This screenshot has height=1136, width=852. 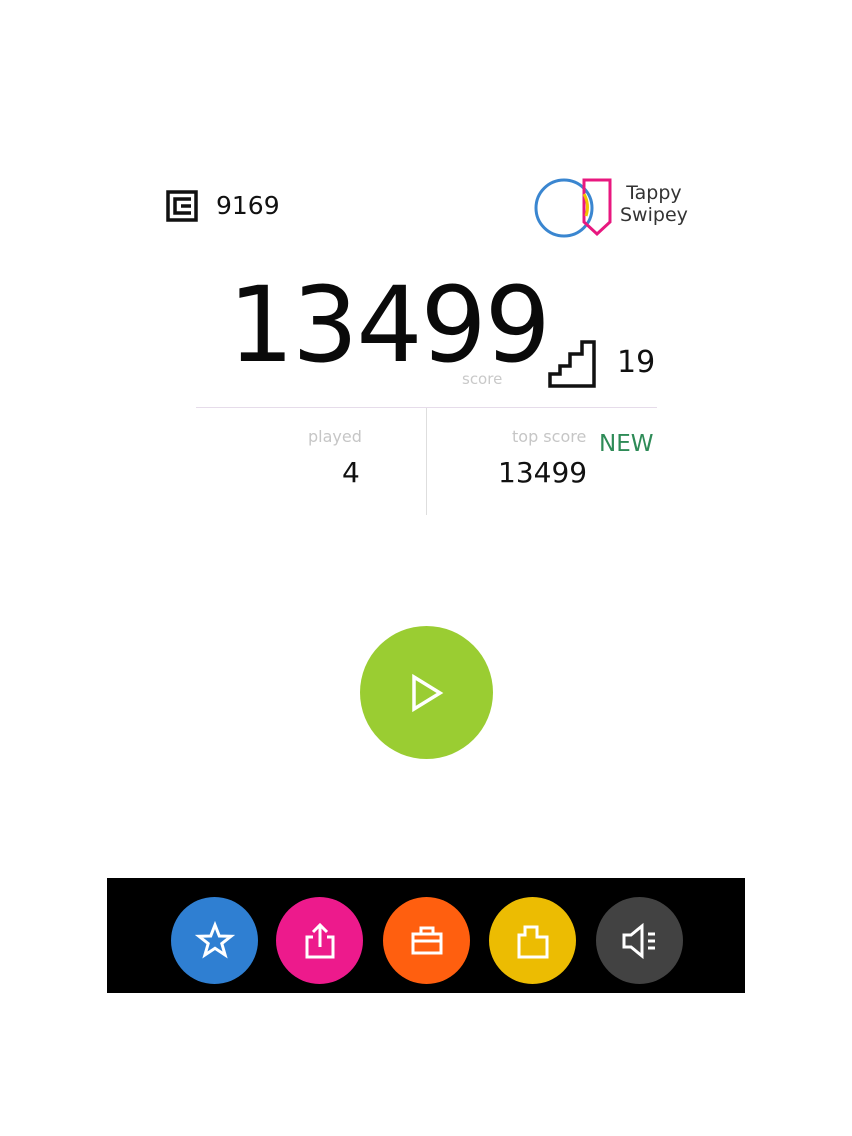 I want to click on played-value: 4, so click(x=351, y=472).